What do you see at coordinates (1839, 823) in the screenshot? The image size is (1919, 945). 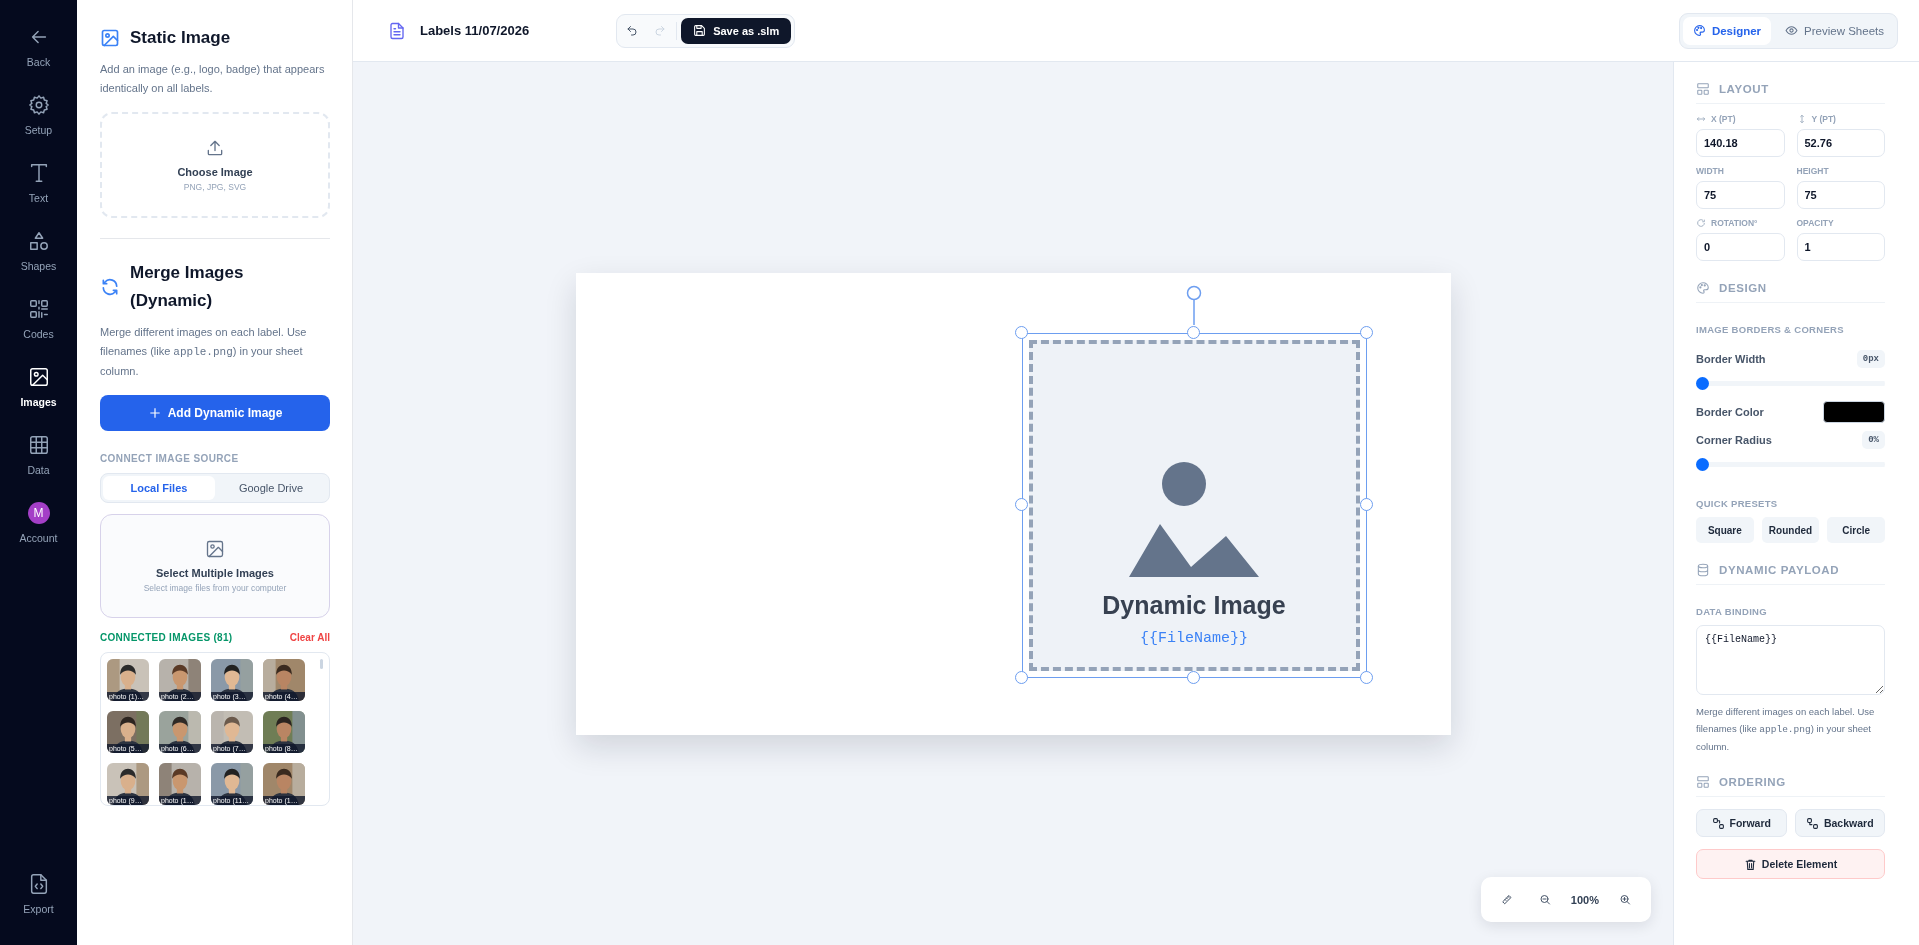 I see `send-backward-button: Backward` at bounding box center [1839, 823].